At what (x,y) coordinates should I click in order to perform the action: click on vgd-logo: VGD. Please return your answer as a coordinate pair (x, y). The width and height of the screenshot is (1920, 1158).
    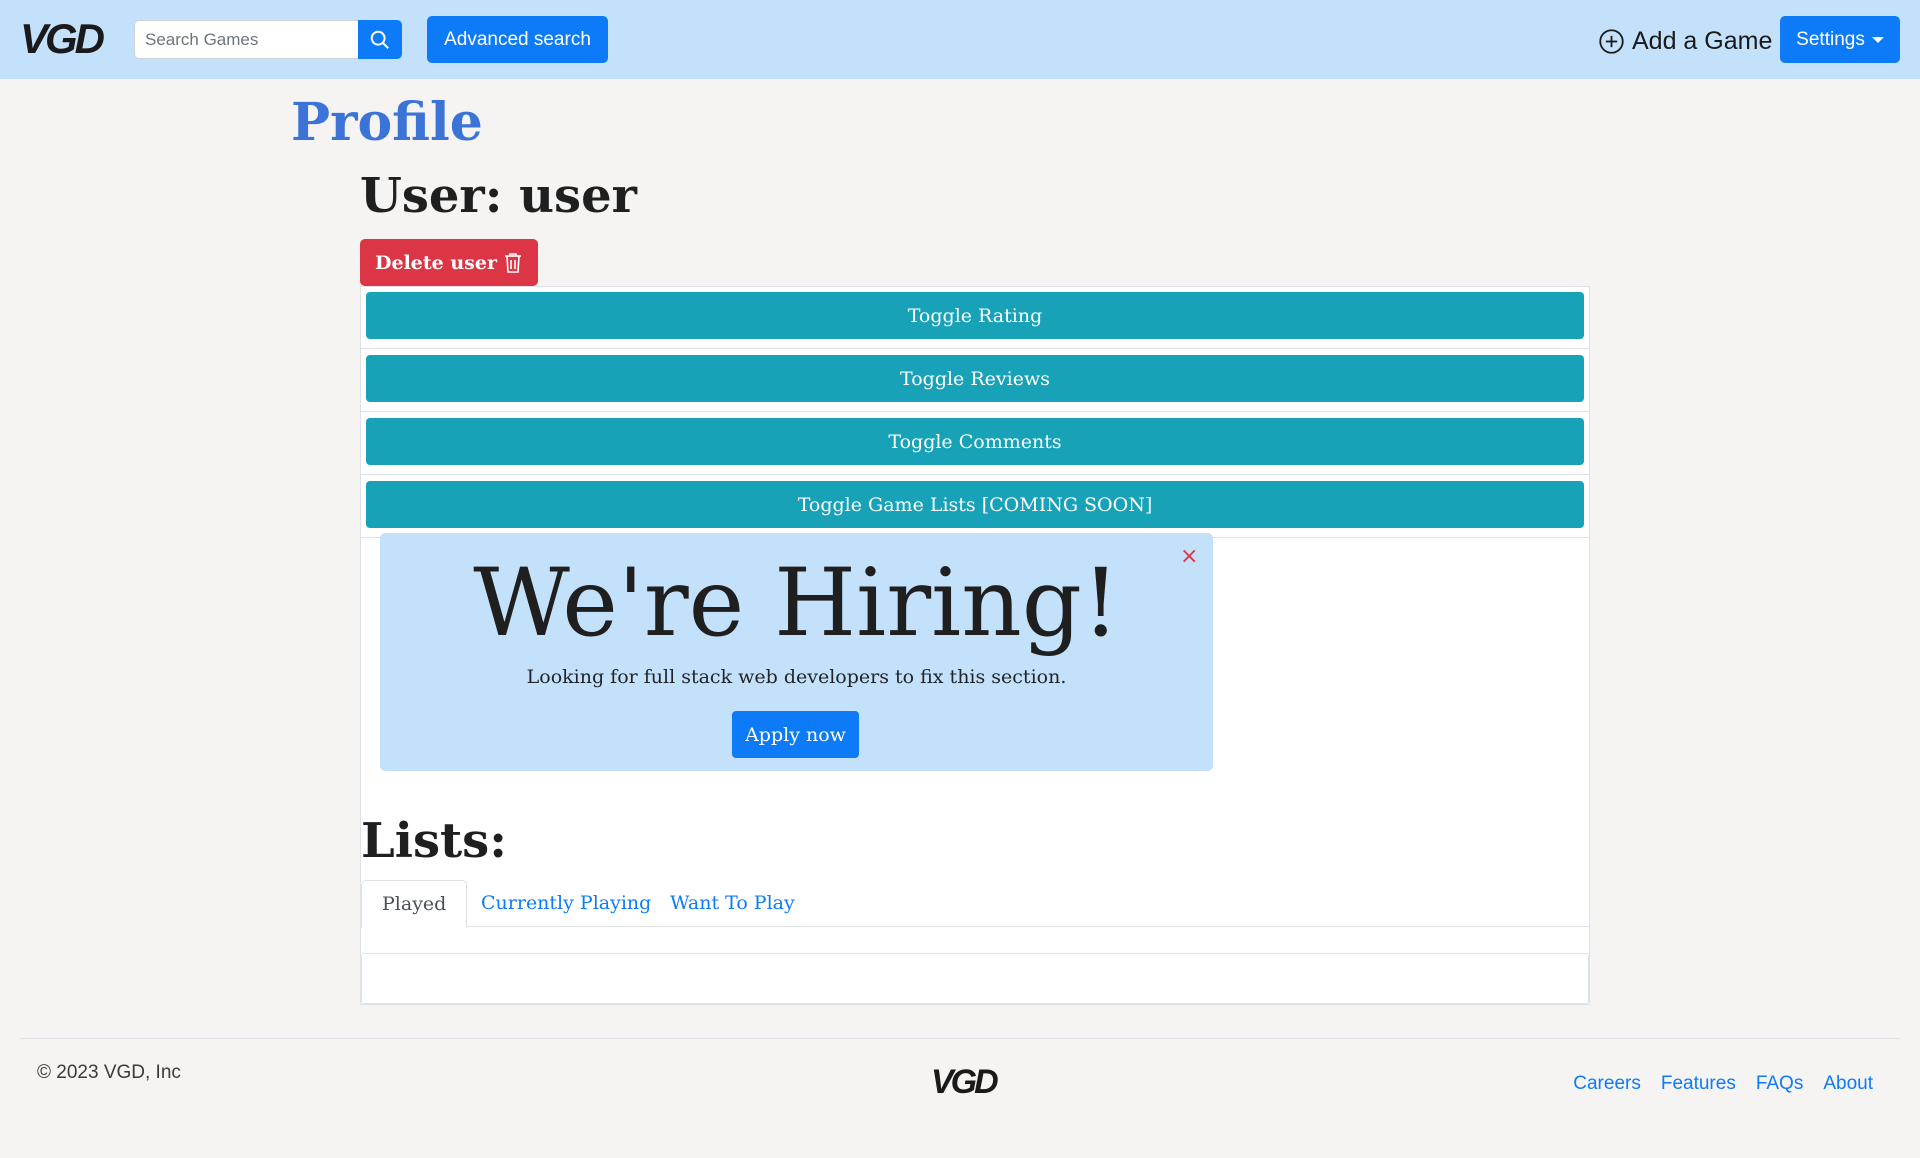
    Looking at the image, I should click on (62, 39).